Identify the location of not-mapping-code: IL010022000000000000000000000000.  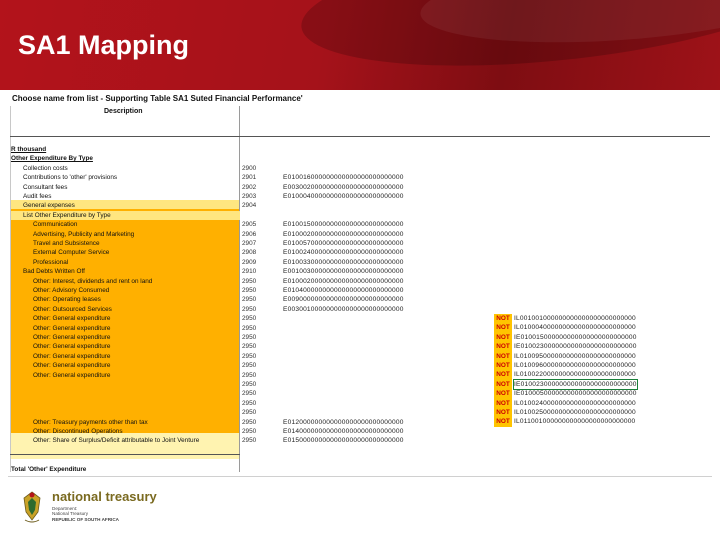
(575, 374).